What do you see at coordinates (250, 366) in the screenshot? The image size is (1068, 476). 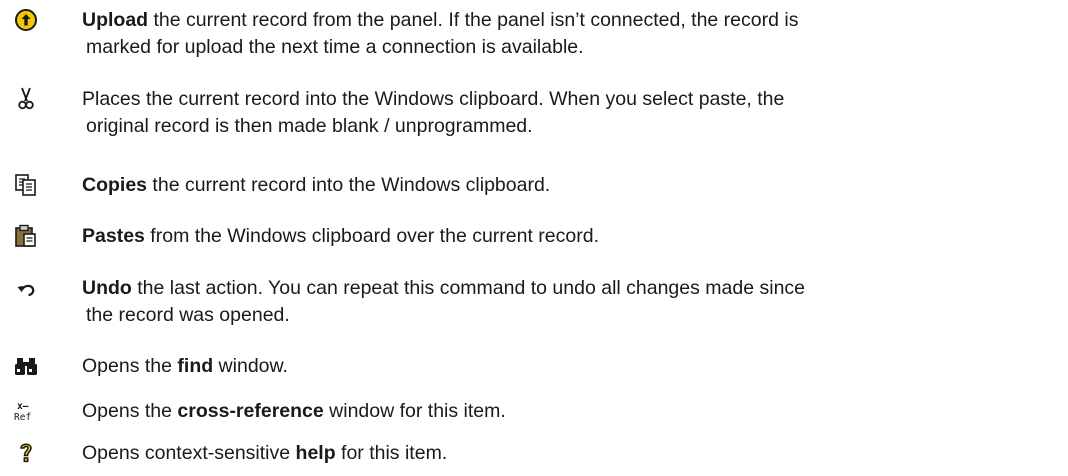 I see `find-text-after: window.` at bounding box center [250, 366].